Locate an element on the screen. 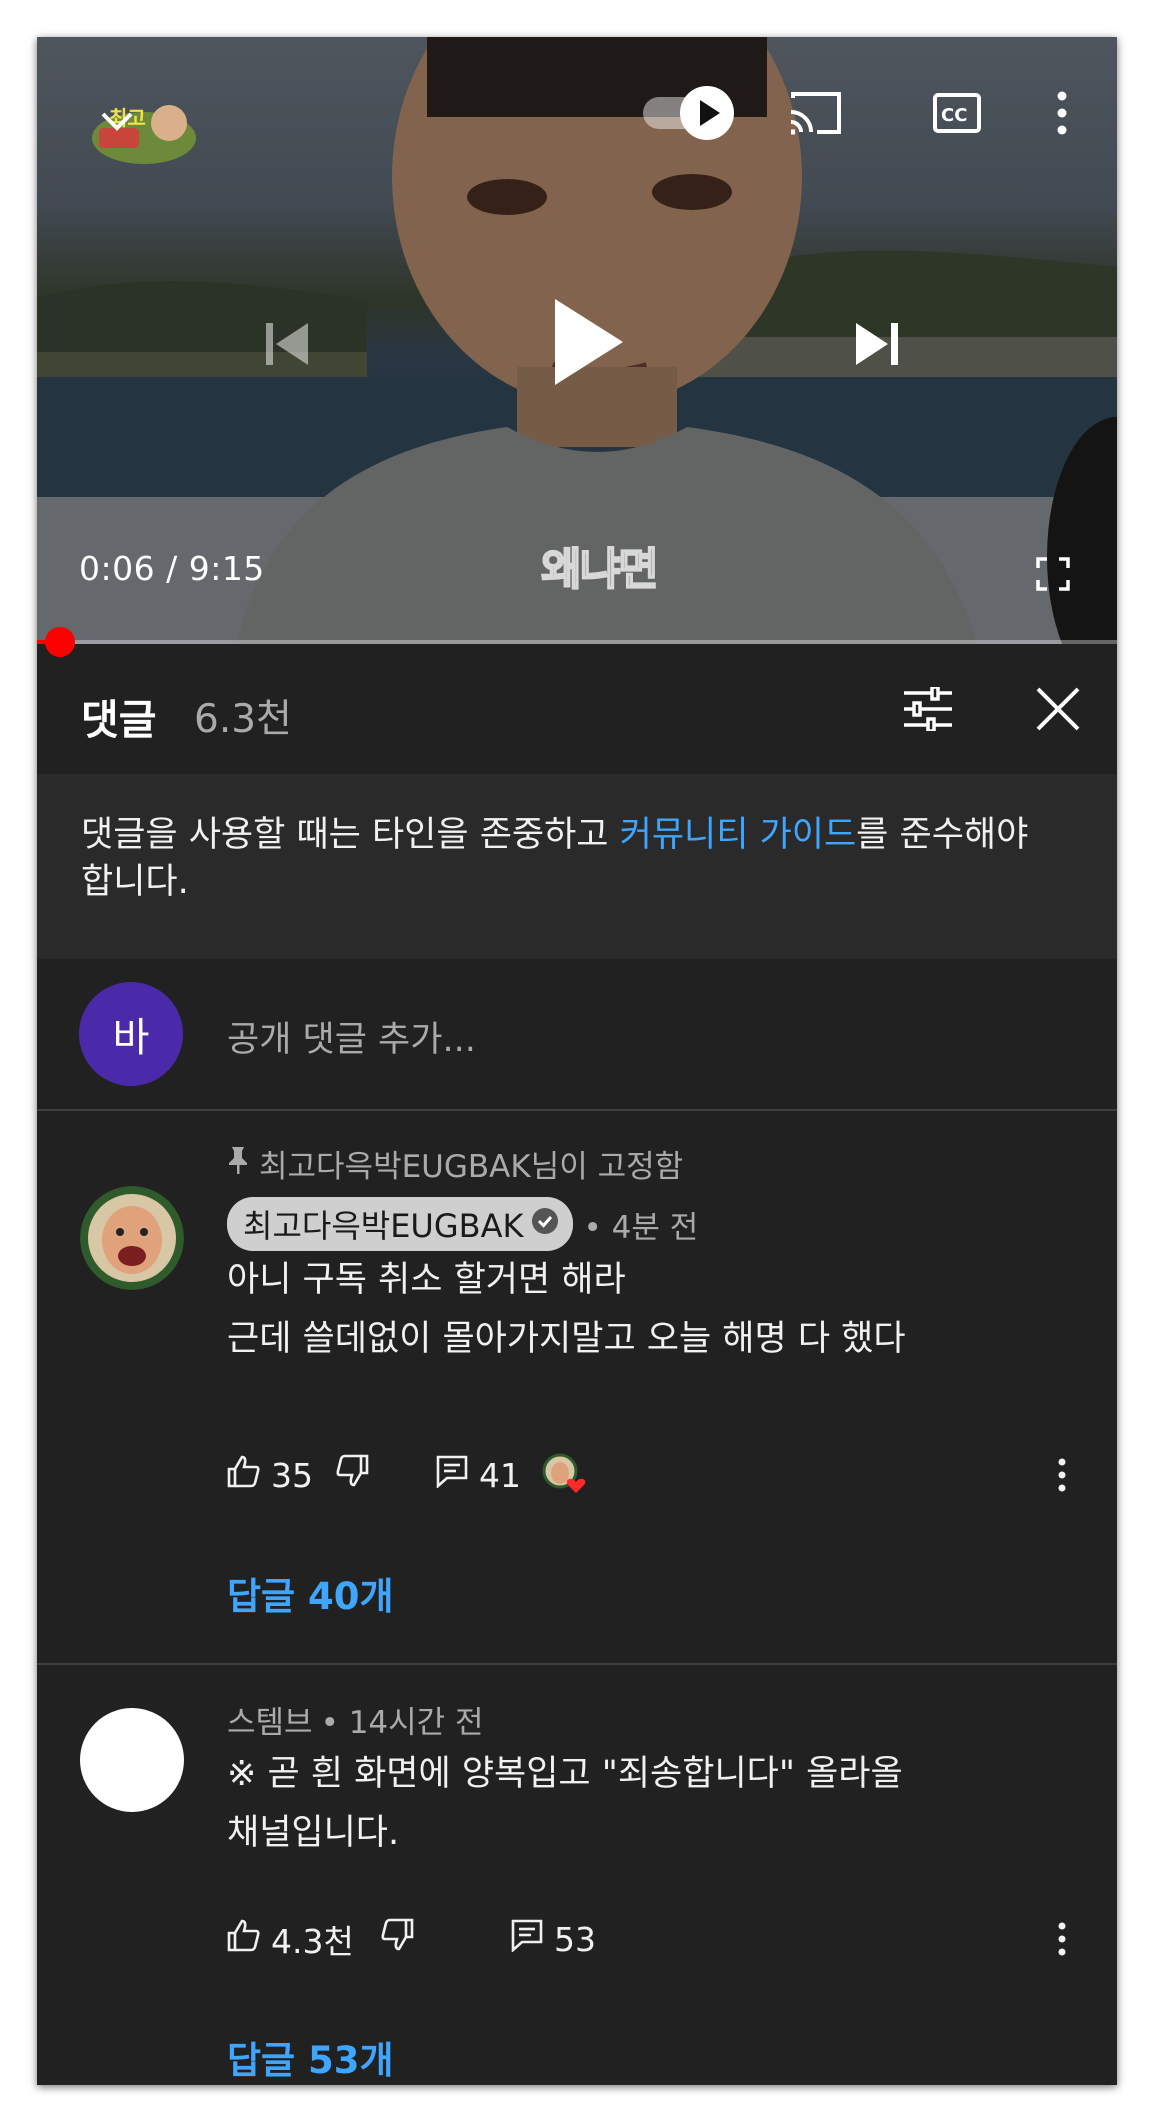 This screenshot has width=1154, height=2122. comment-text: ※ 곧 흰 화면에 양복입고 "죄송합니다" 올라올 채널입니다. is located at coordinates (657, 1804).